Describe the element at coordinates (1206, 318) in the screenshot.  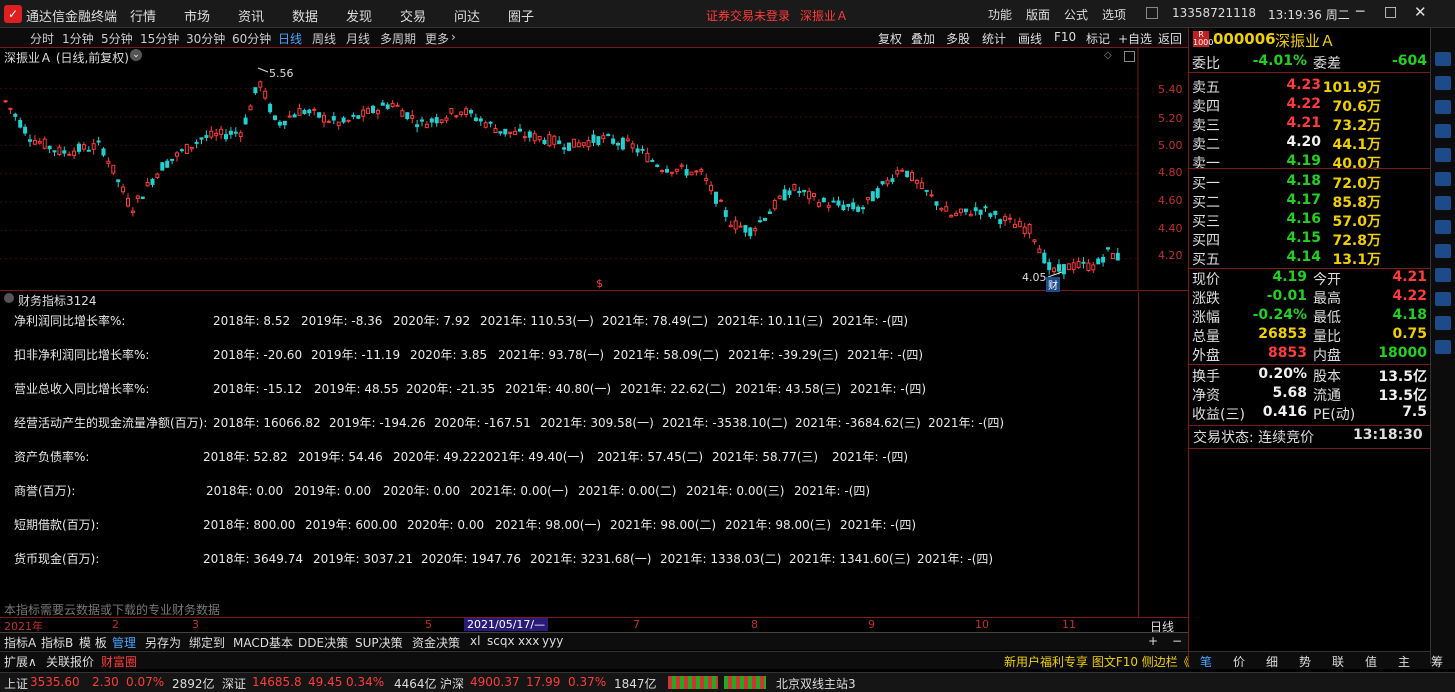
I see `stat-label: 涨幅` at that location.